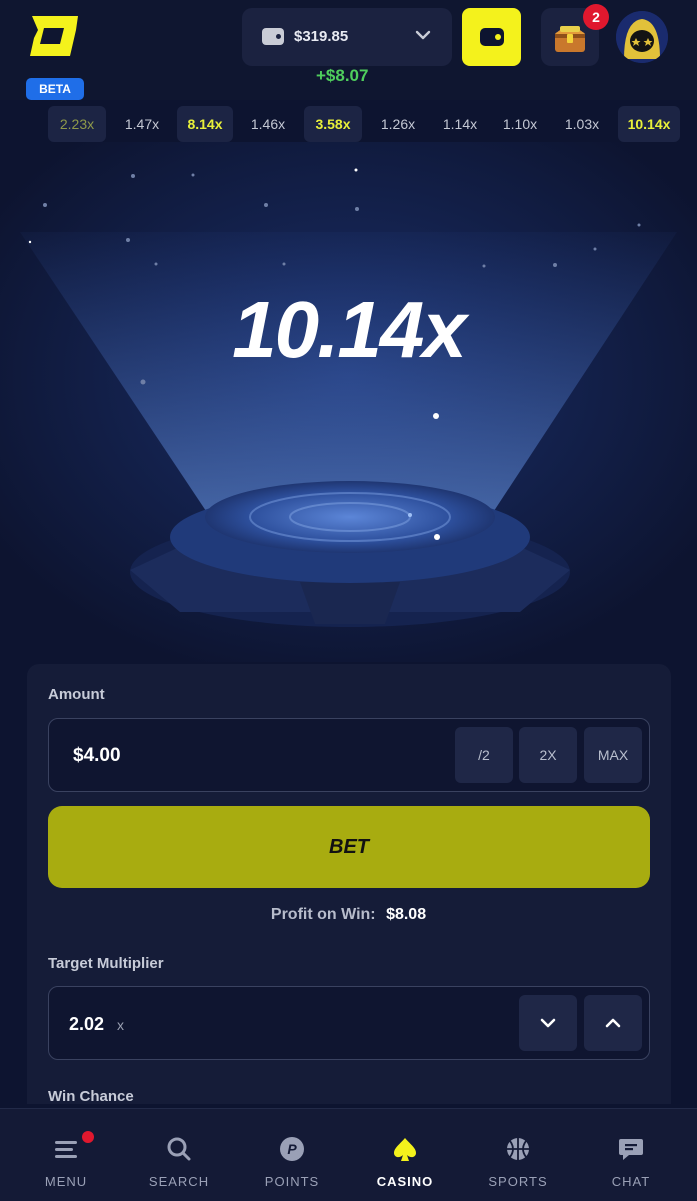 The height and width of the screenshot is (1201, 697). Describe the element at coordinates (349, 755) in the screenshot. I see `amount-input: $4.00 /2 2X MAX` at that location.